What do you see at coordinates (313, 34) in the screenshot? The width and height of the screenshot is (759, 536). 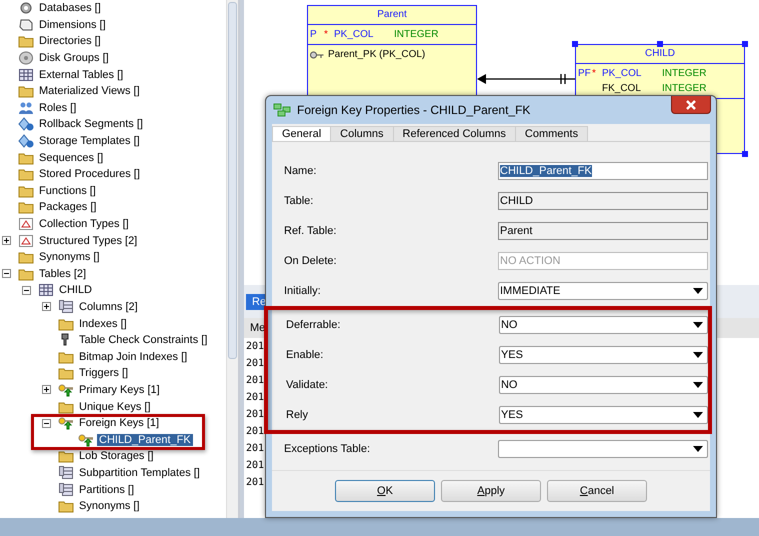 I see `key-flag-label: P` at bounding box center [313, 34].